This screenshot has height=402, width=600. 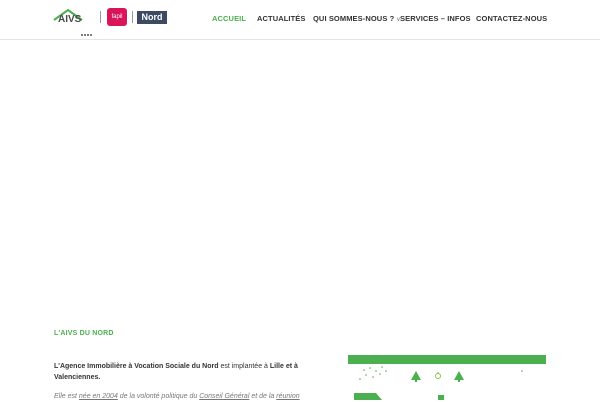 What do you see at coordinates (117, 17) in the screenshot?
I see `fapil-logo: fapil` at bounding box center [117, 17].